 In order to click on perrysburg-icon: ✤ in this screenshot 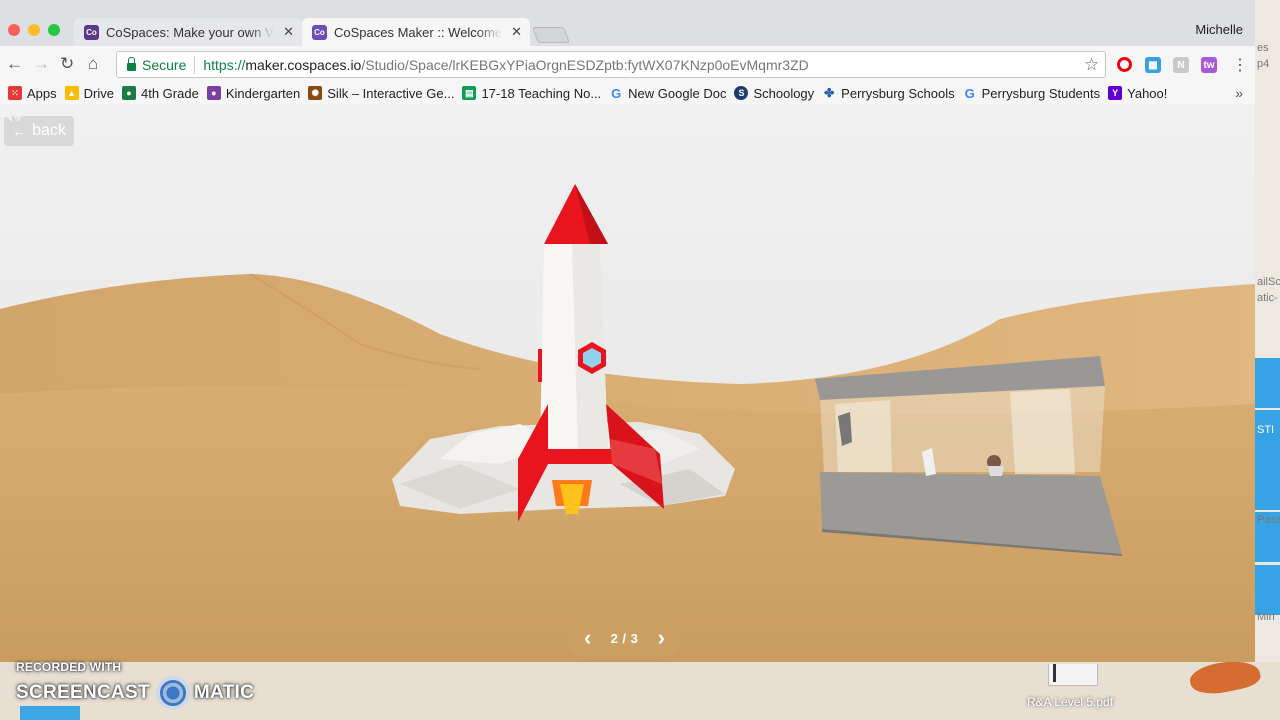, I will do `click(829, 93)`.